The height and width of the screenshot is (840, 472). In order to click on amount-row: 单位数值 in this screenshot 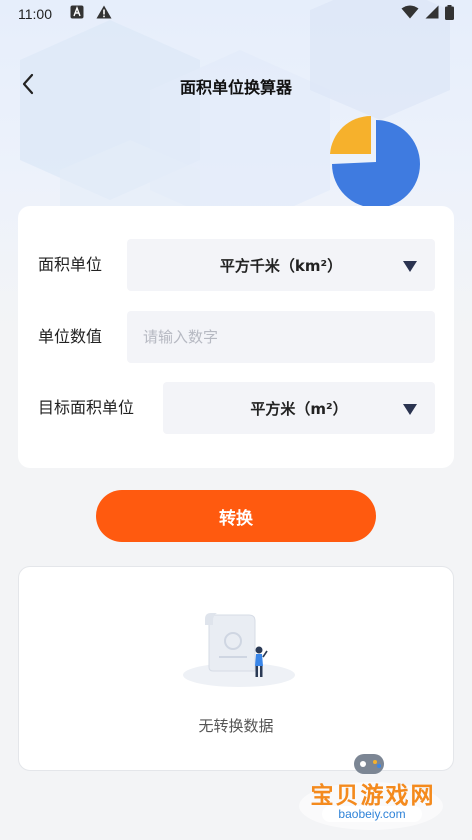, I will do `click(236, 337)`.